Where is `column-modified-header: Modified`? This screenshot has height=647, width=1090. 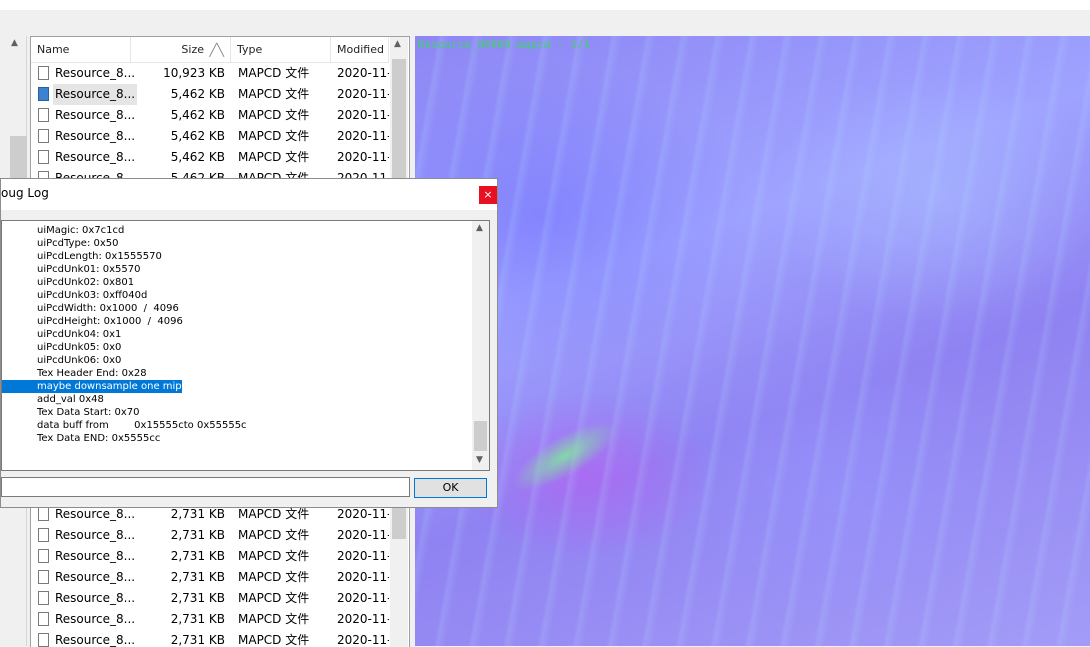
column-modified-header: Modified is located at coordinates (360, 49).